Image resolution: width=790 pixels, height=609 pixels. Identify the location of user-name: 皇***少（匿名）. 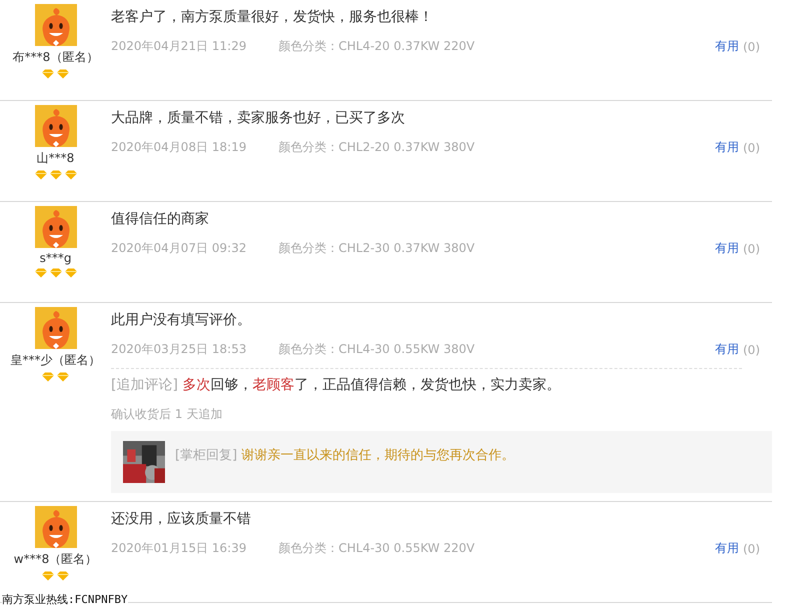
(55, 360).